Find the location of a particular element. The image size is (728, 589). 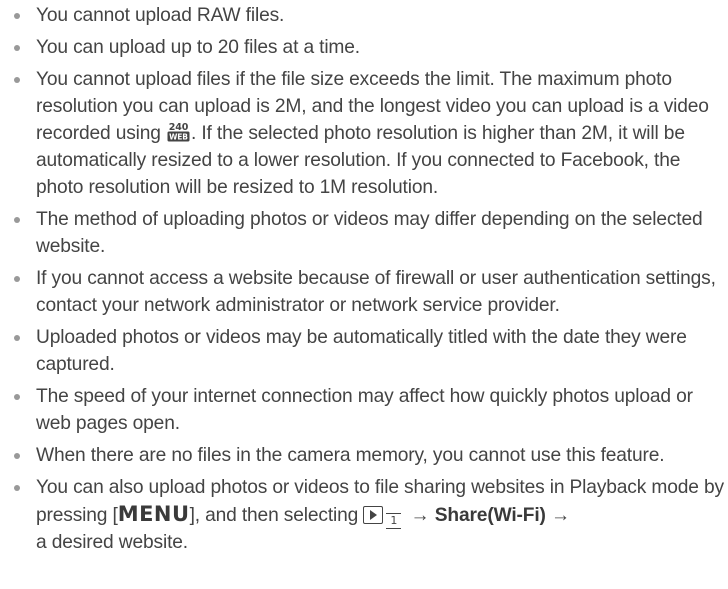

menu-key-label: MENU is located at coordinates (153, 514).